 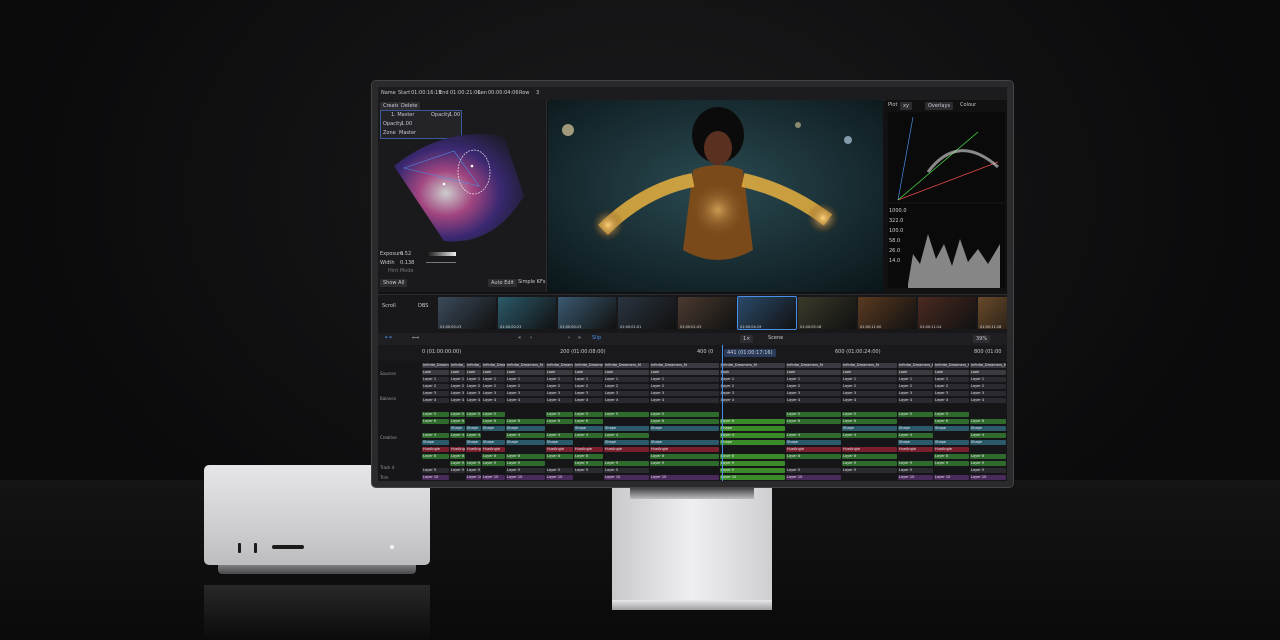 I want to click on play-icon: ›, so click(x=569, y=338).